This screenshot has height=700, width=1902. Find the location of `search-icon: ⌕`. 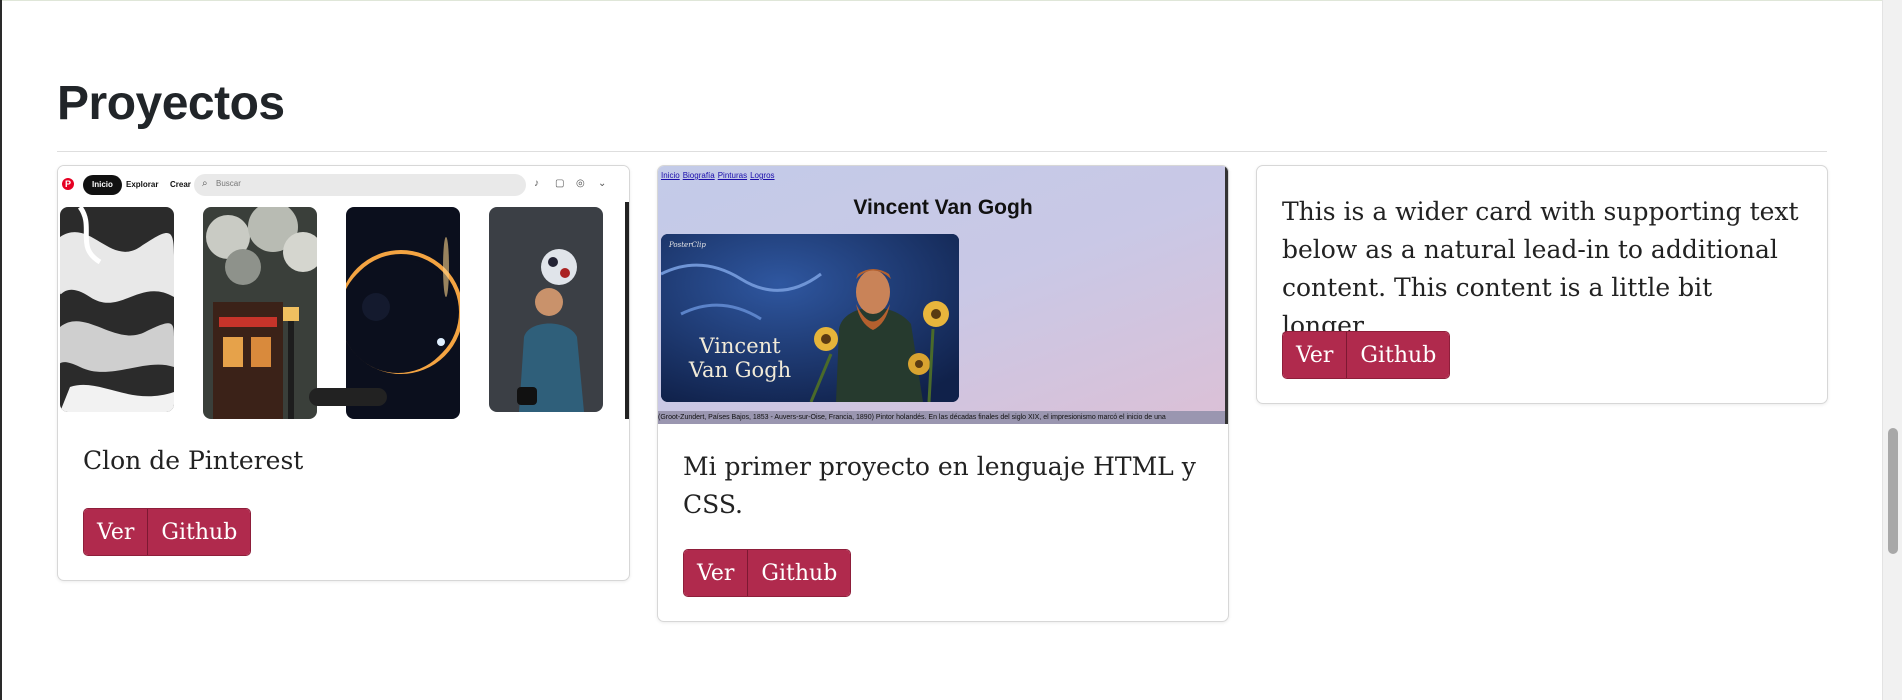

search-icon: ⌕ is located at coordinates (205, 183).